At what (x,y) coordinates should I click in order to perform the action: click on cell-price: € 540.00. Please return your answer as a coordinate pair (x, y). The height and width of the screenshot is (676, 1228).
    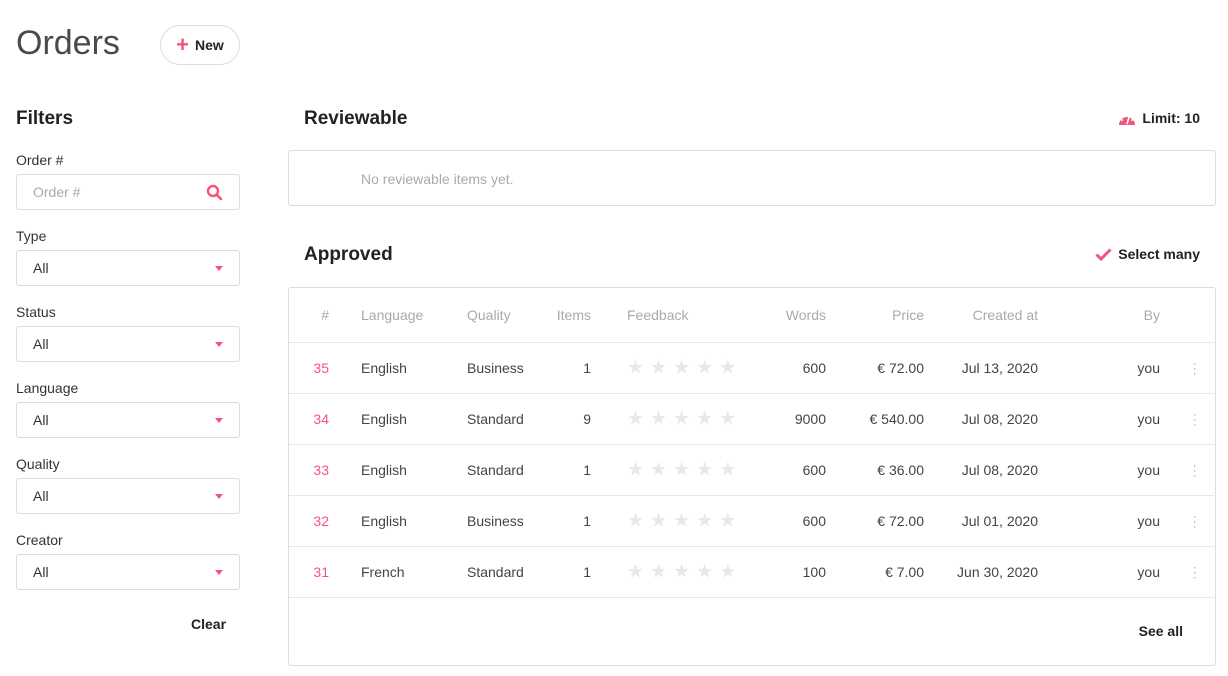
    Looking at the image, I should click on (897, 419).